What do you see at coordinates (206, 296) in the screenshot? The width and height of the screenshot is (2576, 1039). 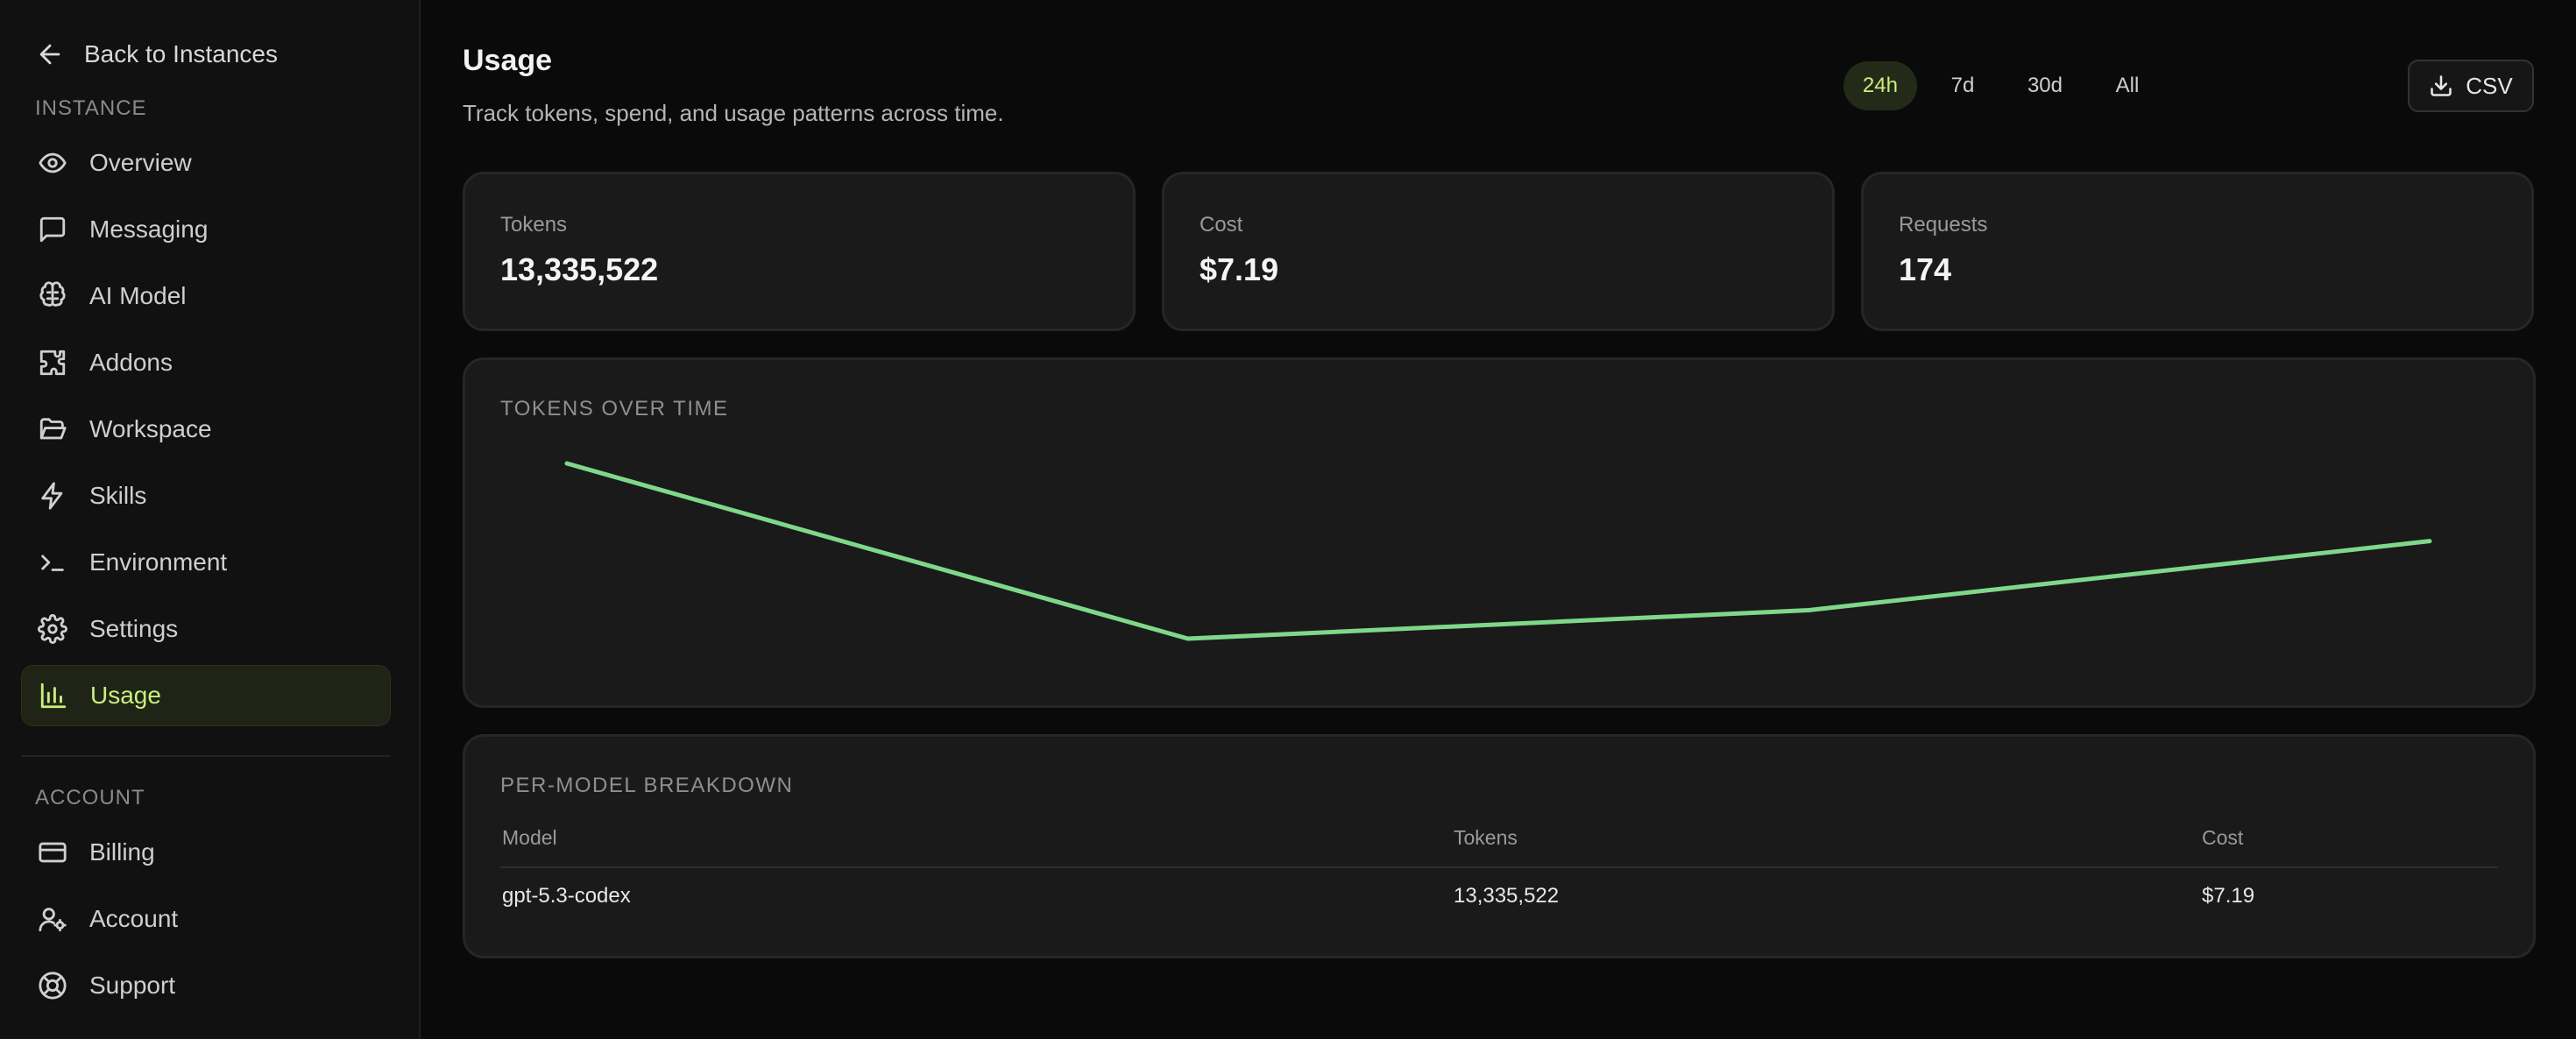 I see `sidebar-item-ai-model: AI Model` at bounding box center [206, 296].